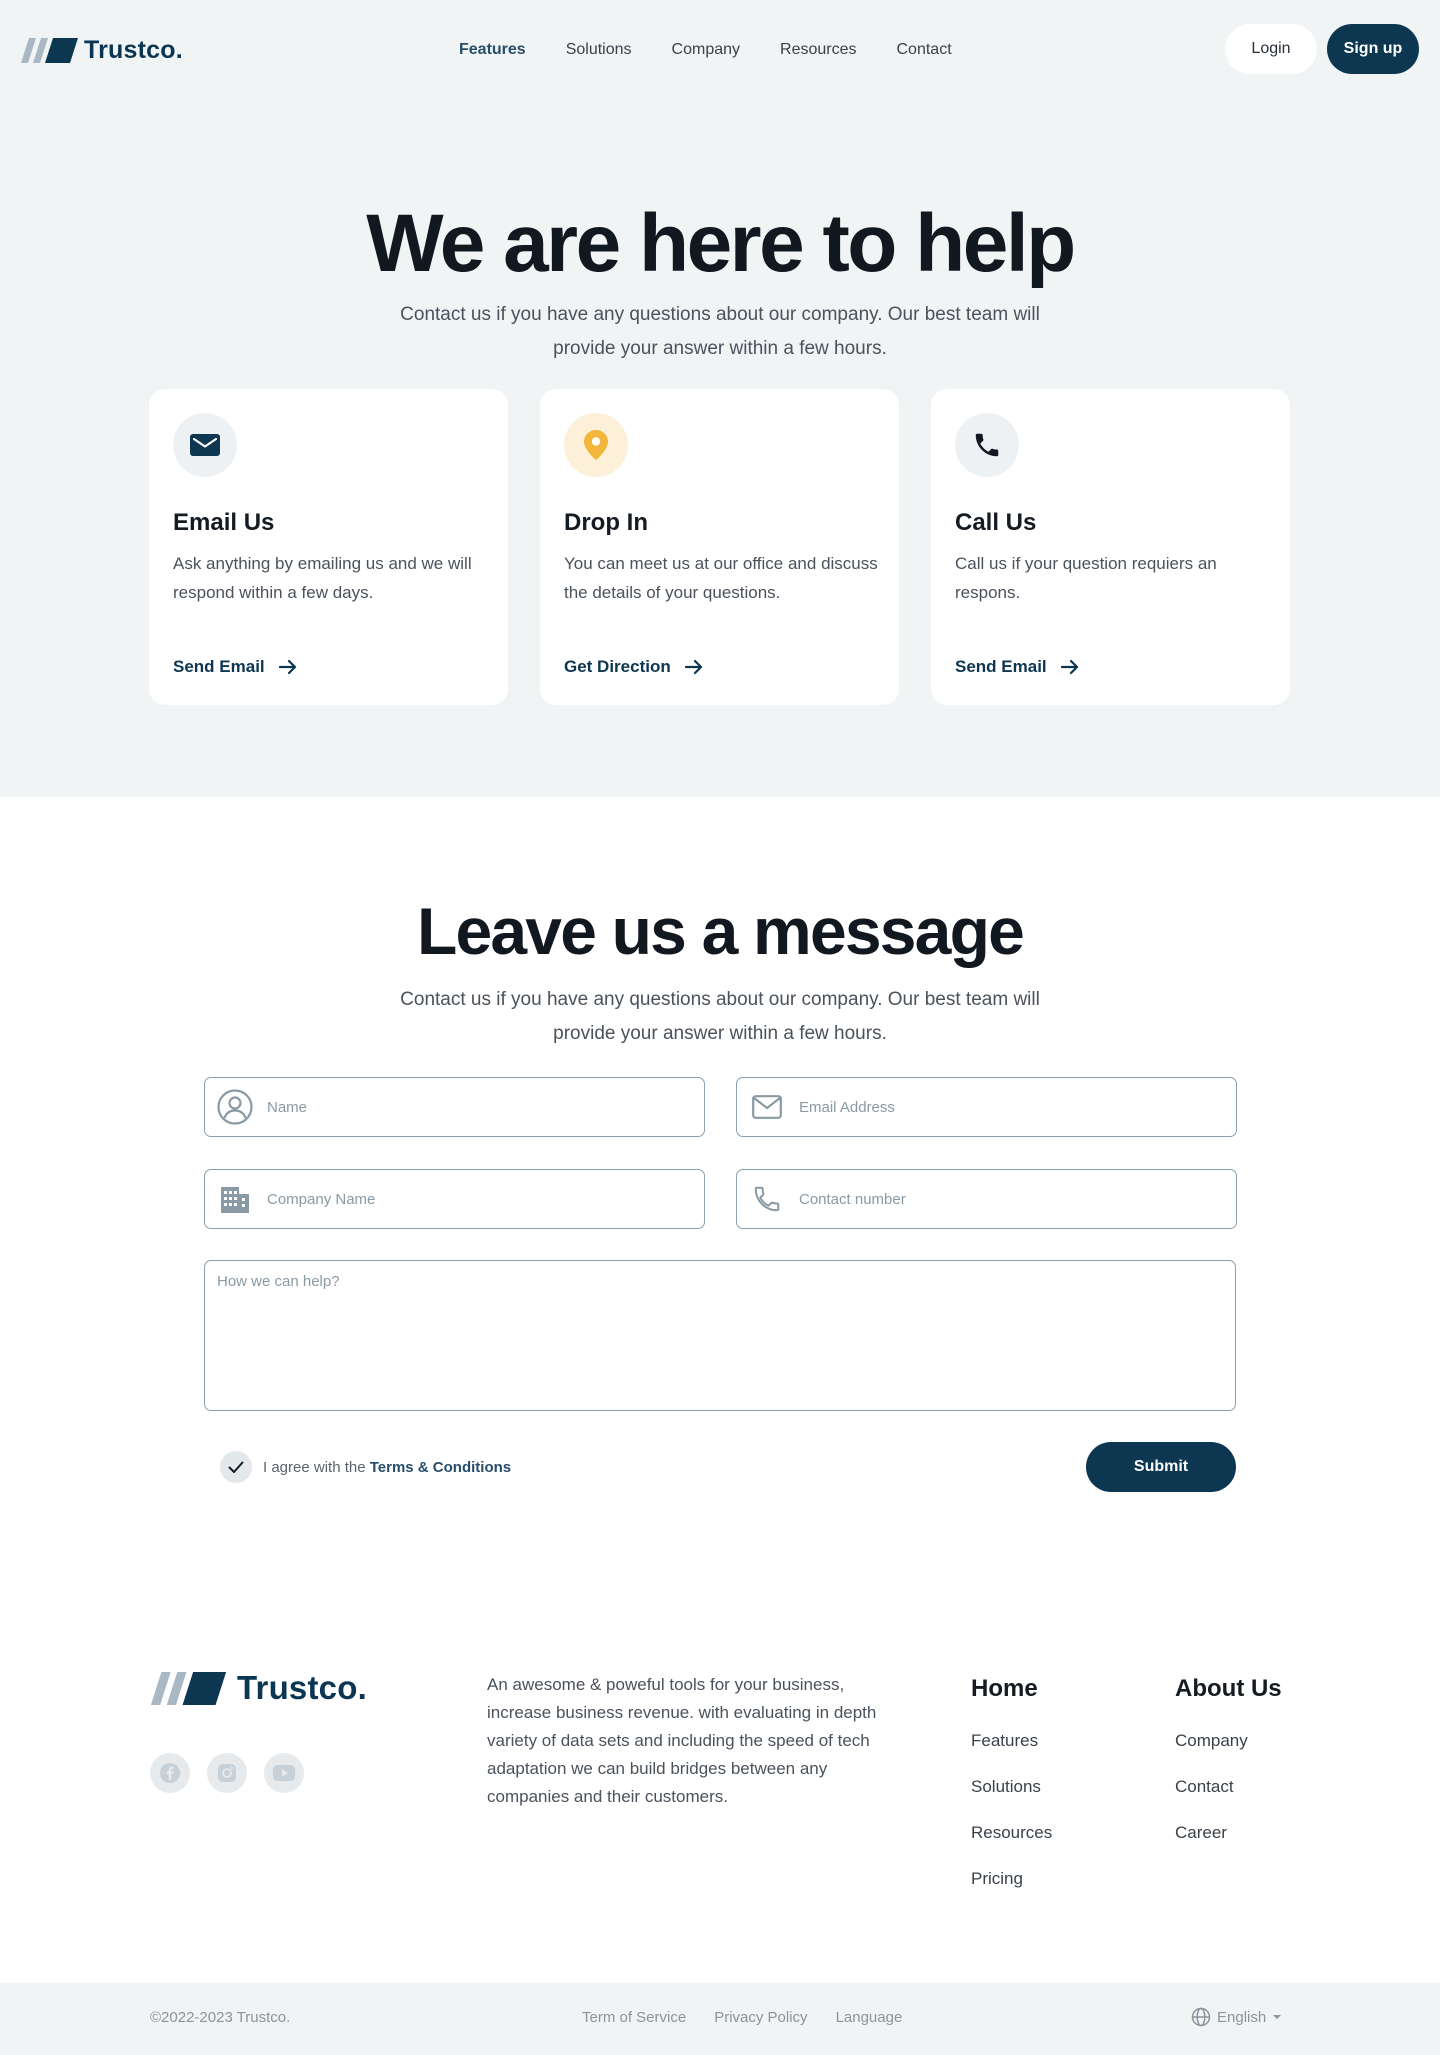 The height and width of the screenshot is (2055, 1440). What do you see at coordinates (596, 445) in the screenshot?
I see `location-pin-icon` at bounding box center [596, 445].